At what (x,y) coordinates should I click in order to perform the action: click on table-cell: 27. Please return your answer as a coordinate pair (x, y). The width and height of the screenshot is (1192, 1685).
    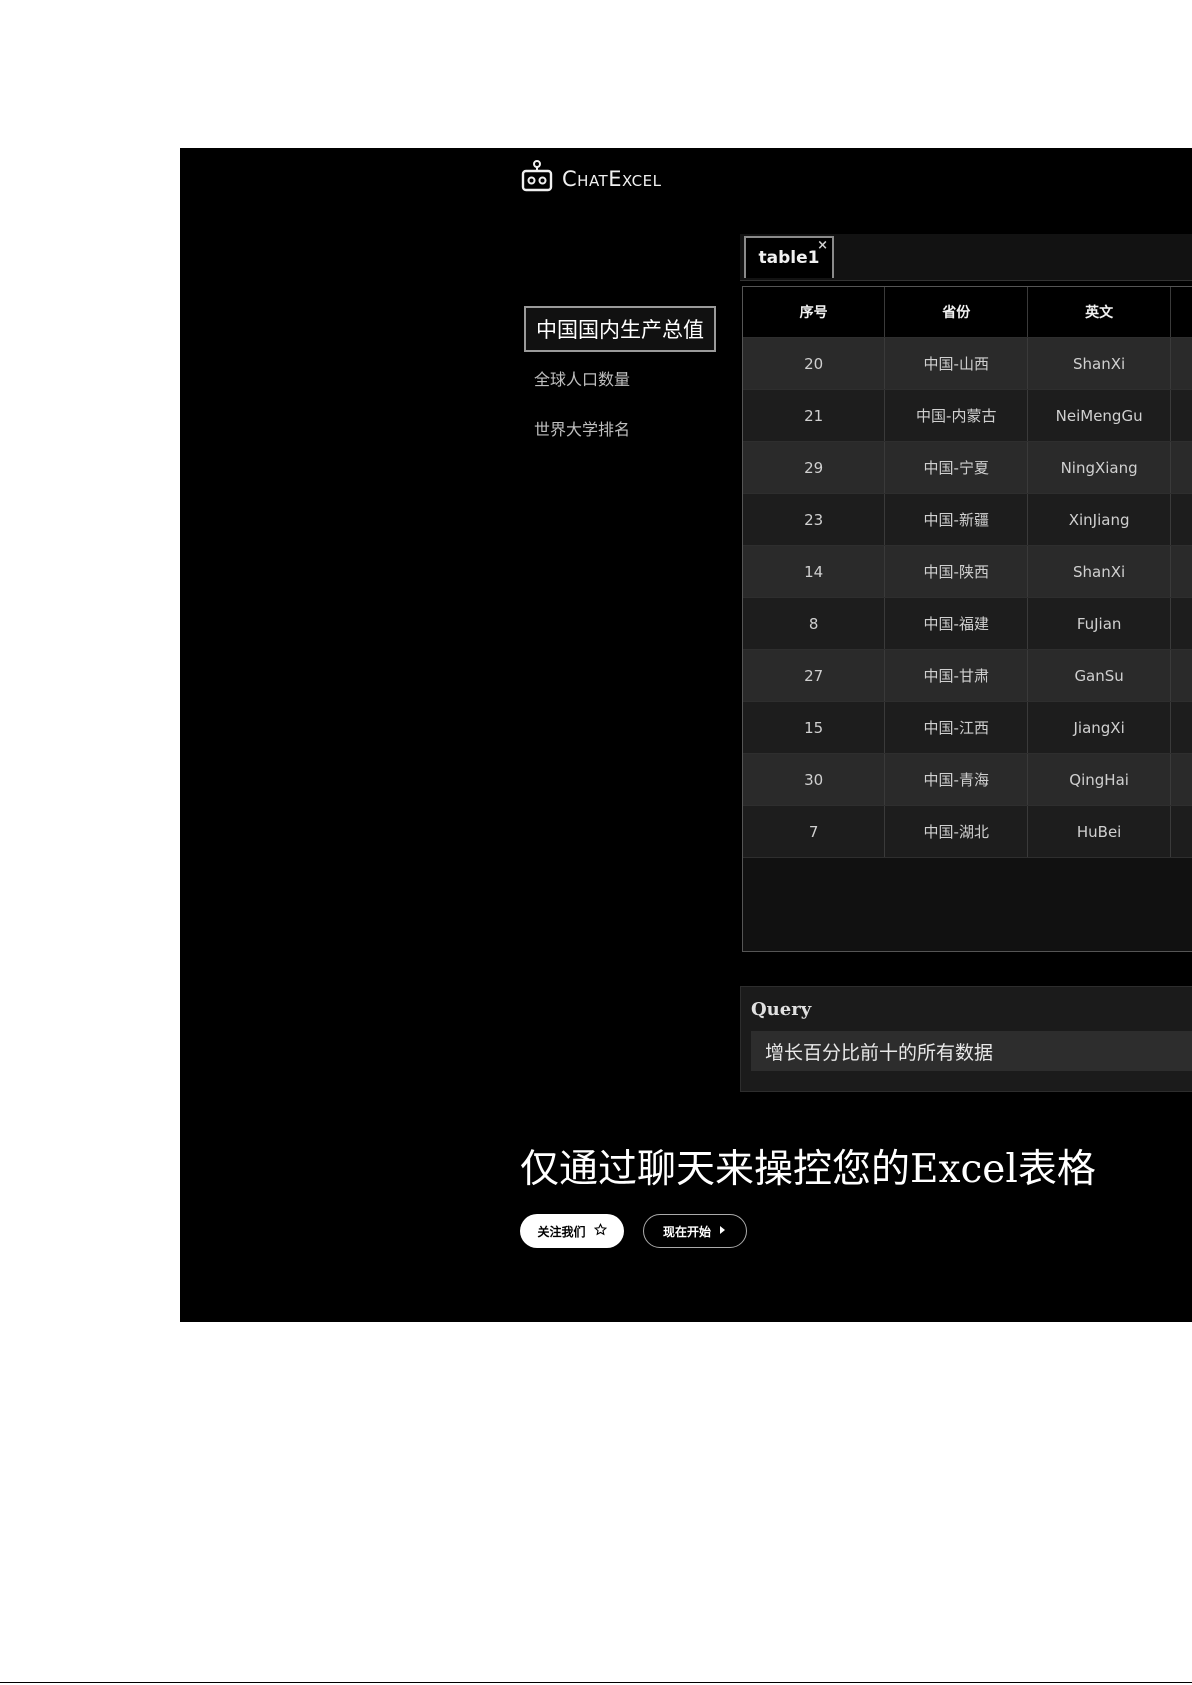
    Looking at the image, I should click on (814, 675).